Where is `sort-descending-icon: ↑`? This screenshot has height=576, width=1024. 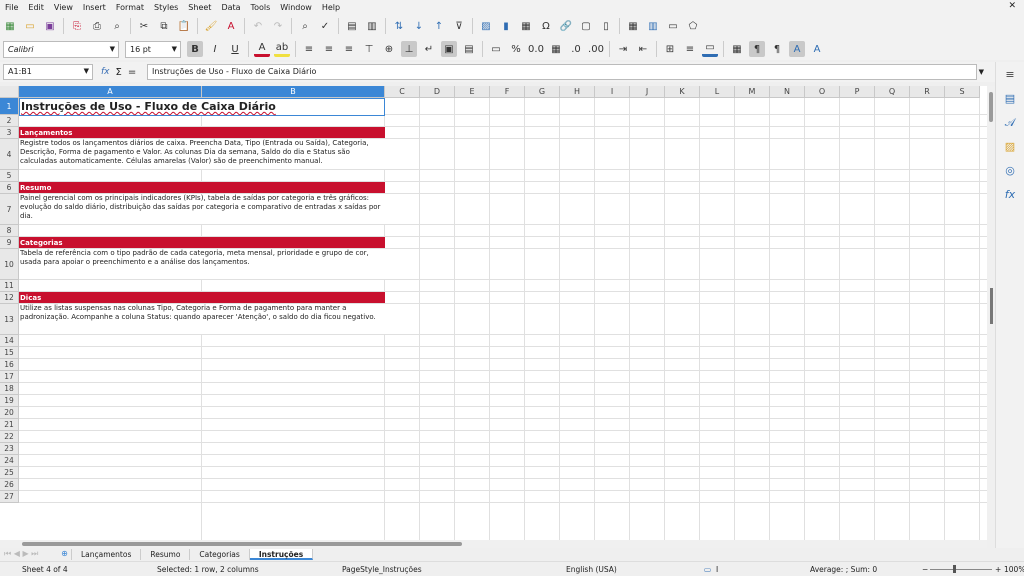
sort-descending-icon: ↑ is located at coordinates (439, 26).